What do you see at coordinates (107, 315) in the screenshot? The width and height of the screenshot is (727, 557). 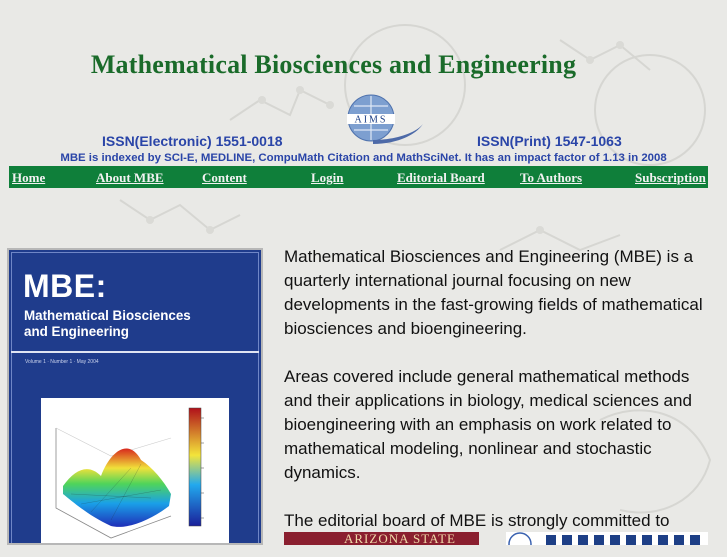 I see `cover-name-line-1: Mathematical Biosciences` at bounding box center [107, 315].